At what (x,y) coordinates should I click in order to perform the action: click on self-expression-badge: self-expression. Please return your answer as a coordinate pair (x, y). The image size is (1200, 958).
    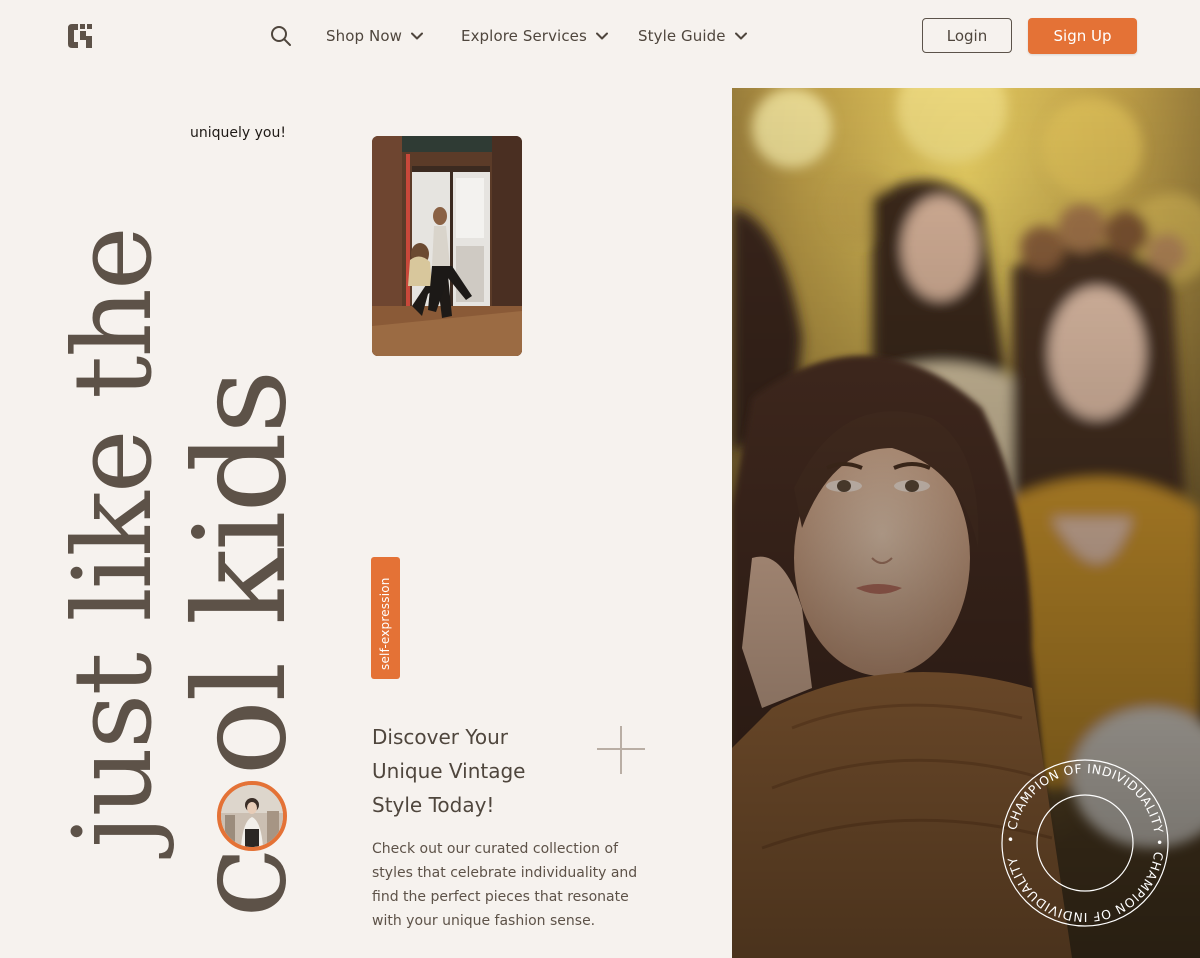
    Looking at the image, I should click on (385, 618).